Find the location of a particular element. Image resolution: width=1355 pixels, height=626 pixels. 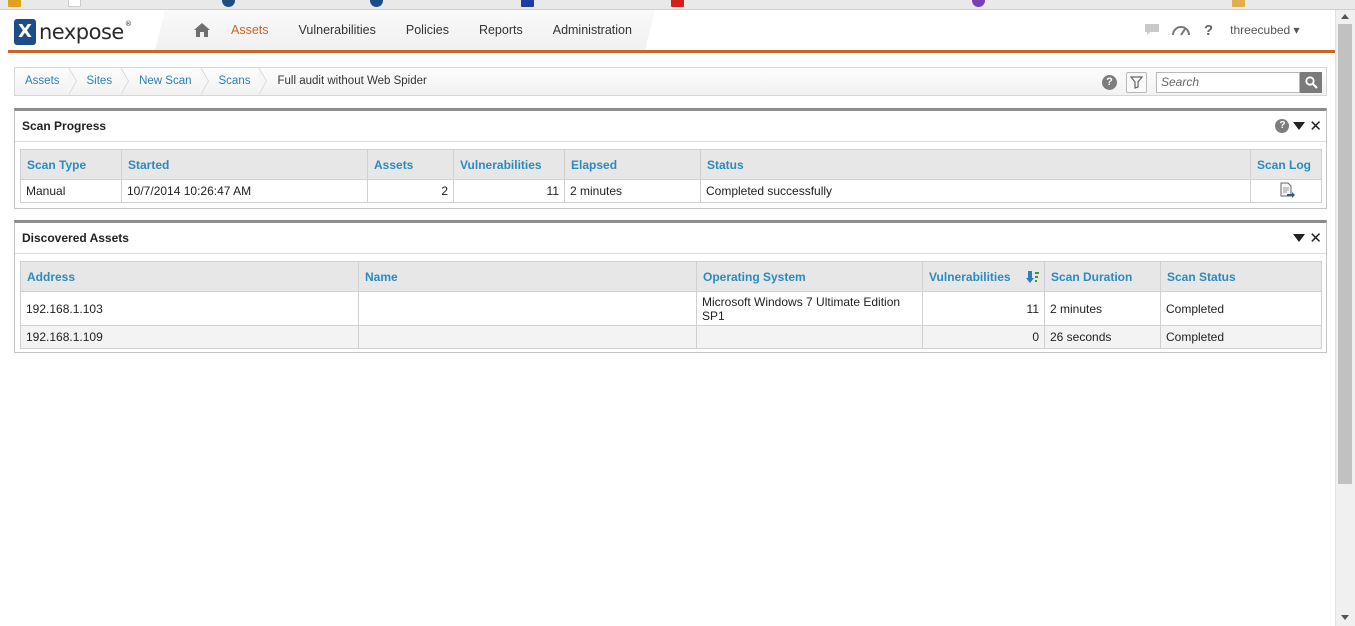

panel-tools: ? ✕ is located at coordinates (1298, 126).